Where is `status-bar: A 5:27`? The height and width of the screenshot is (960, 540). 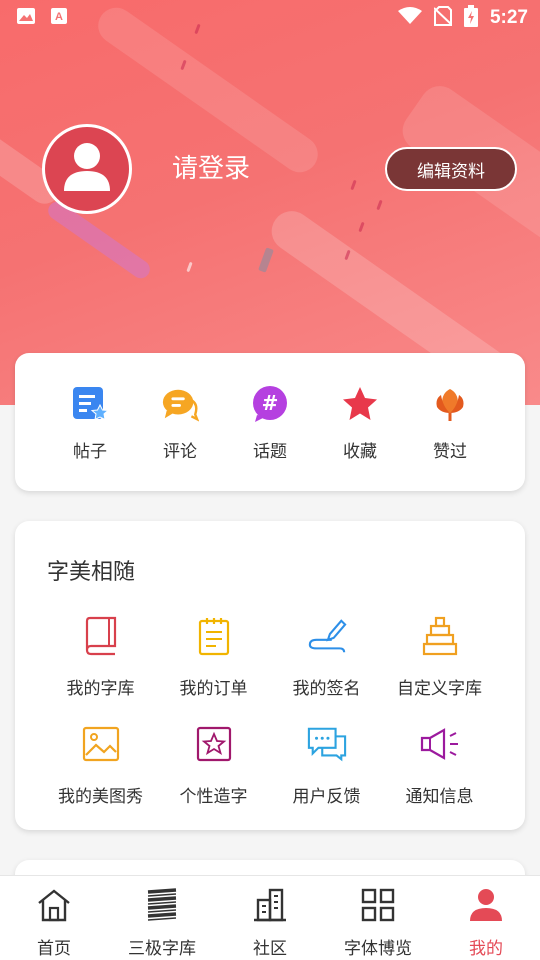
status-bar: A 5:27 is located at coordinates (270, 18).